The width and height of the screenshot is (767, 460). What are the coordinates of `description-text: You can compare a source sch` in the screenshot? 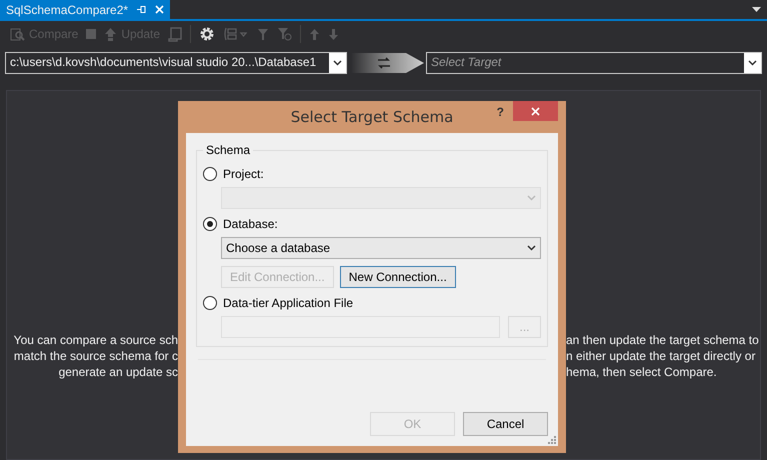 It's located at (96, 340).